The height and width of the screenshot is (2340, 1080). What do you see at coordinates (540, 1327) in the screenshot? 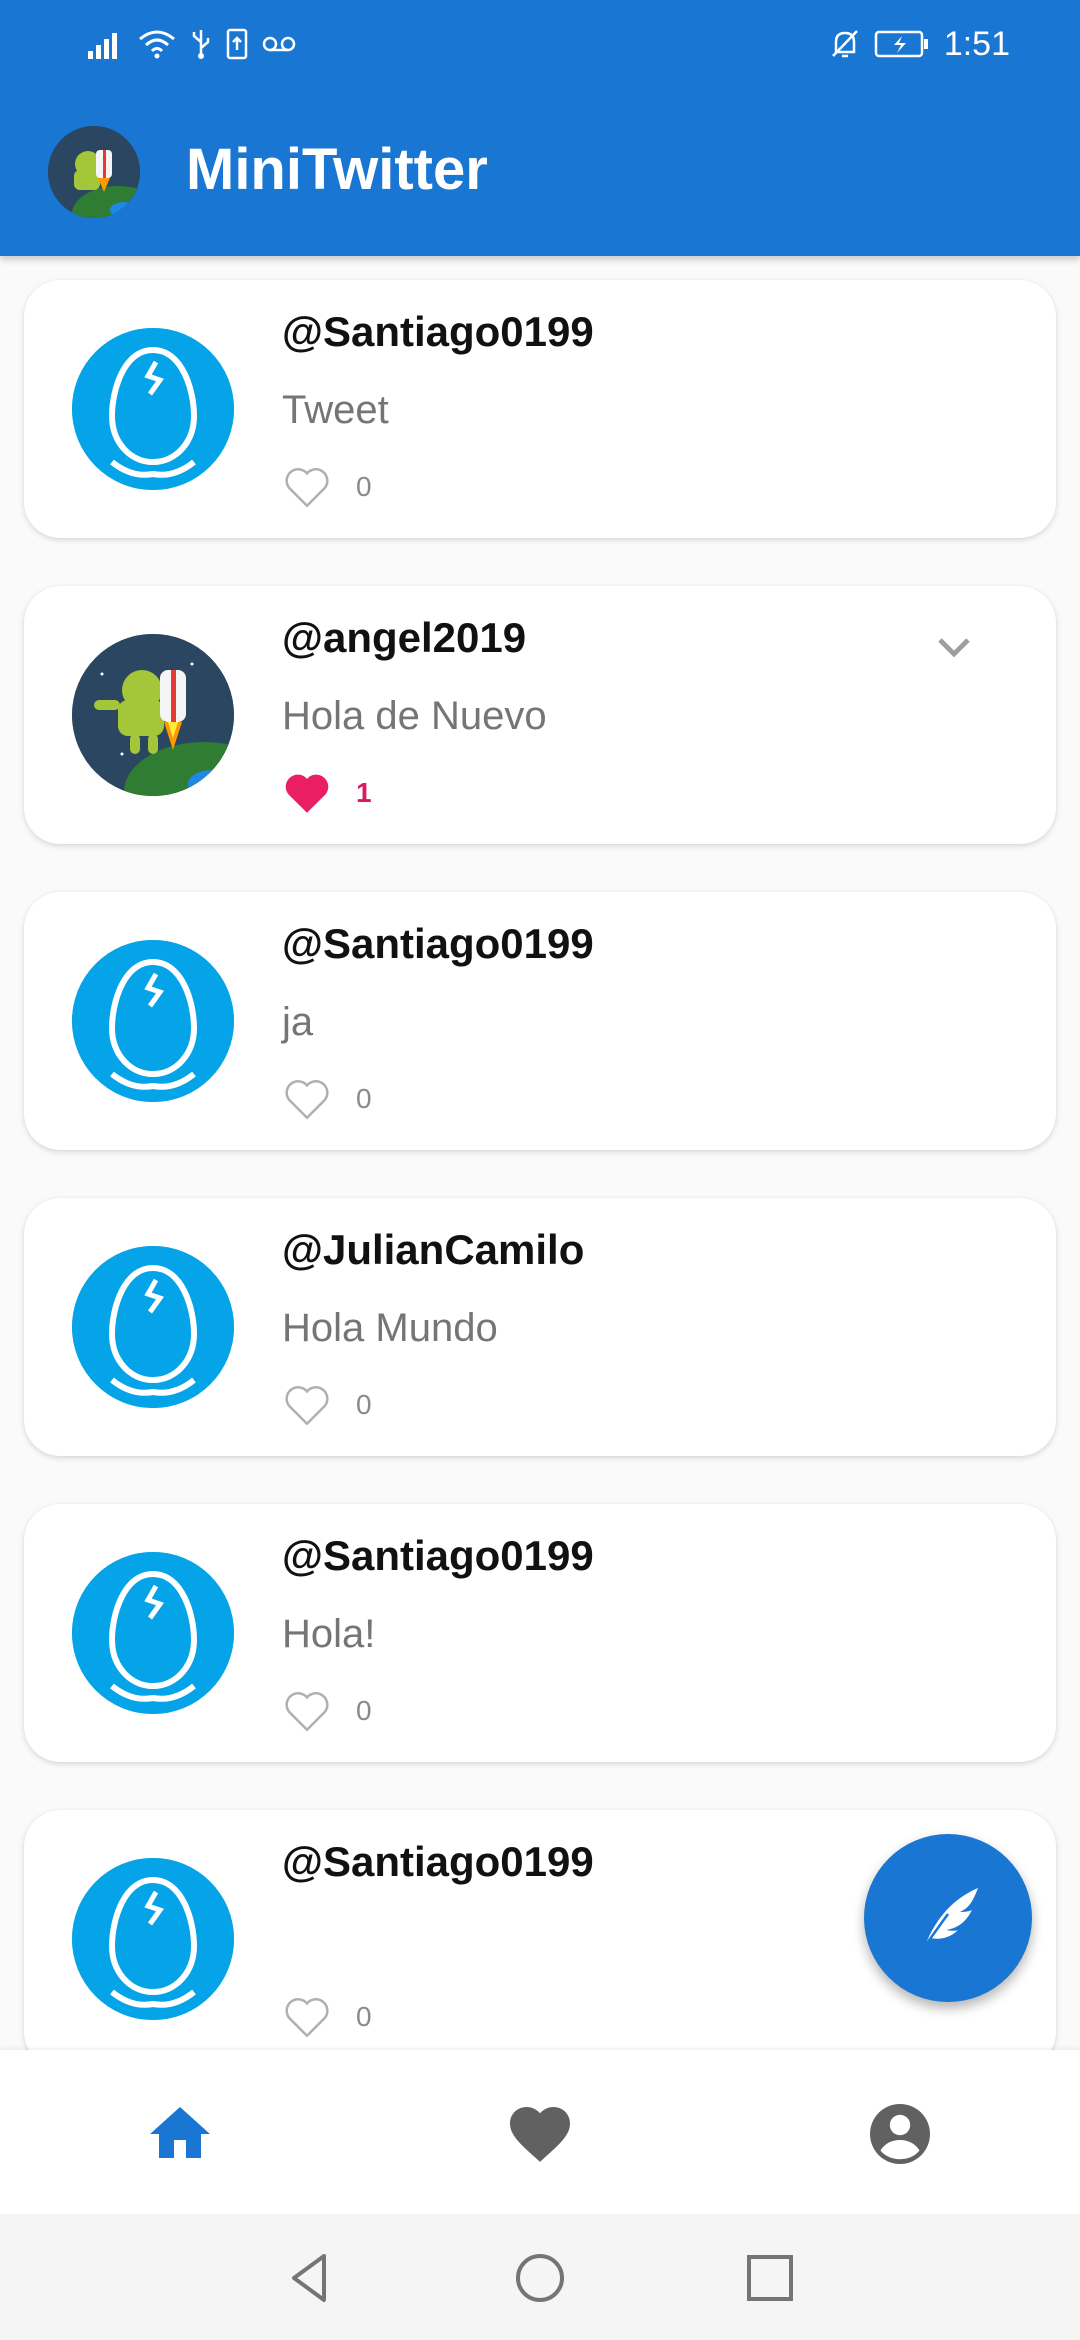
I see `tweet-card: @JulianCamilo Hola Mundo 0` at bounding box center [540, 1327].